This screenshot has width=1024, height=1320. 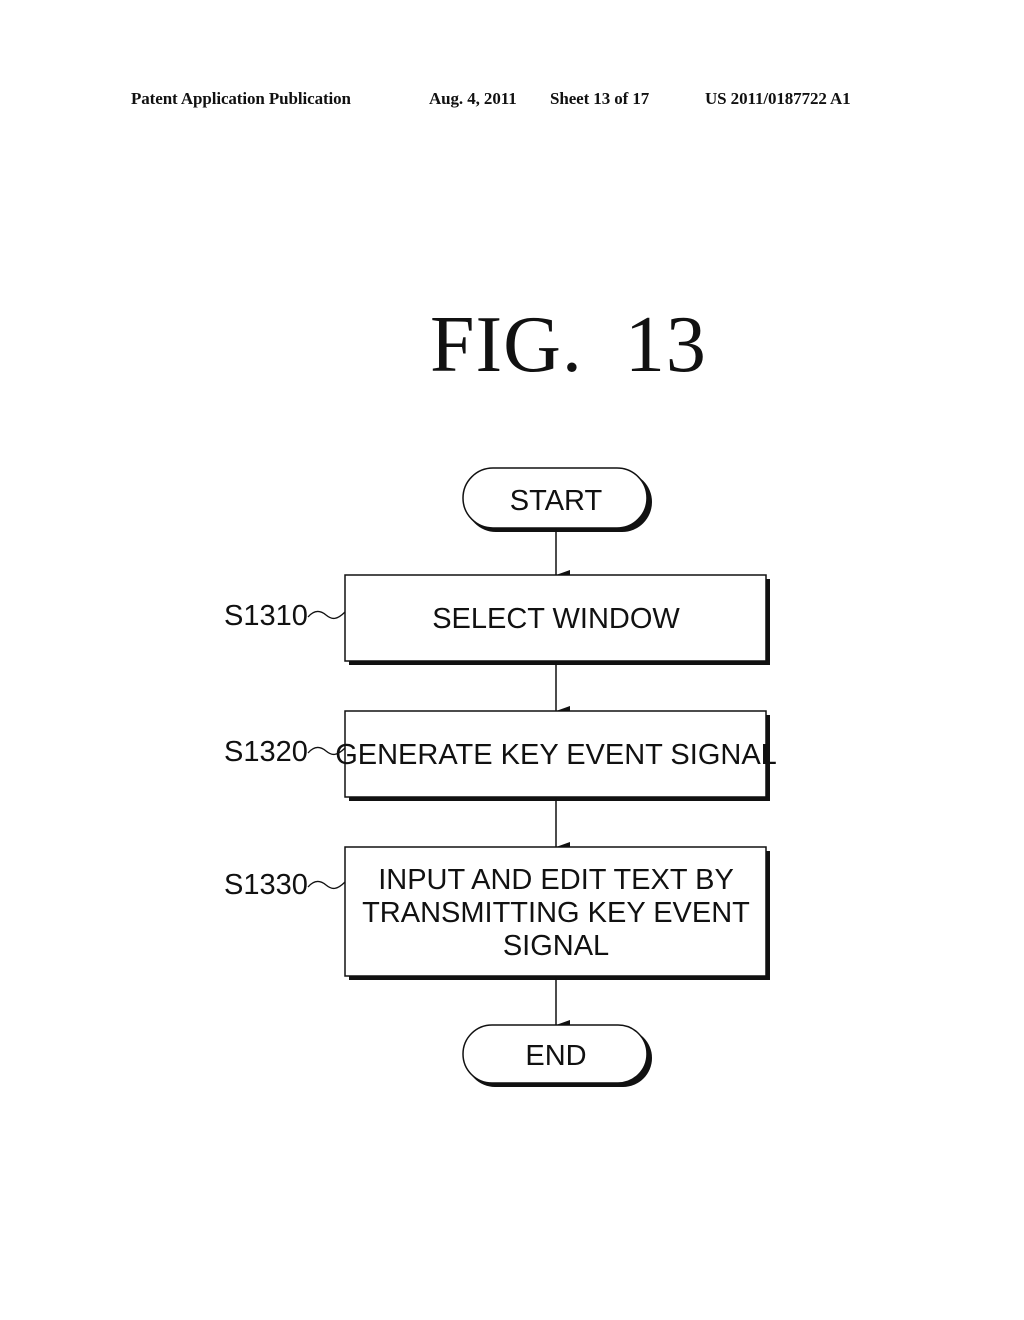 What do you see at coordinates (326, 615) in the screenshot?
I see `leader-s1310` at bounding box center [326, 615].